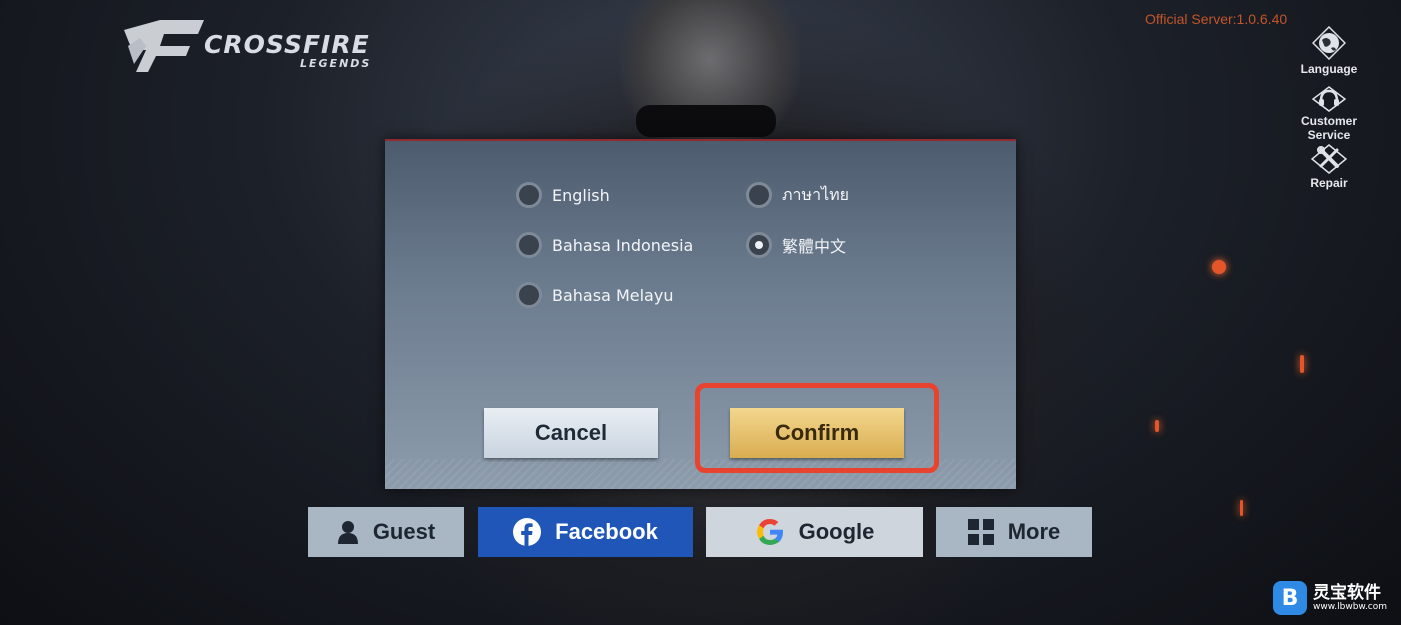  I want to click on facebook-login-button: Facebook, so click(585, 532).